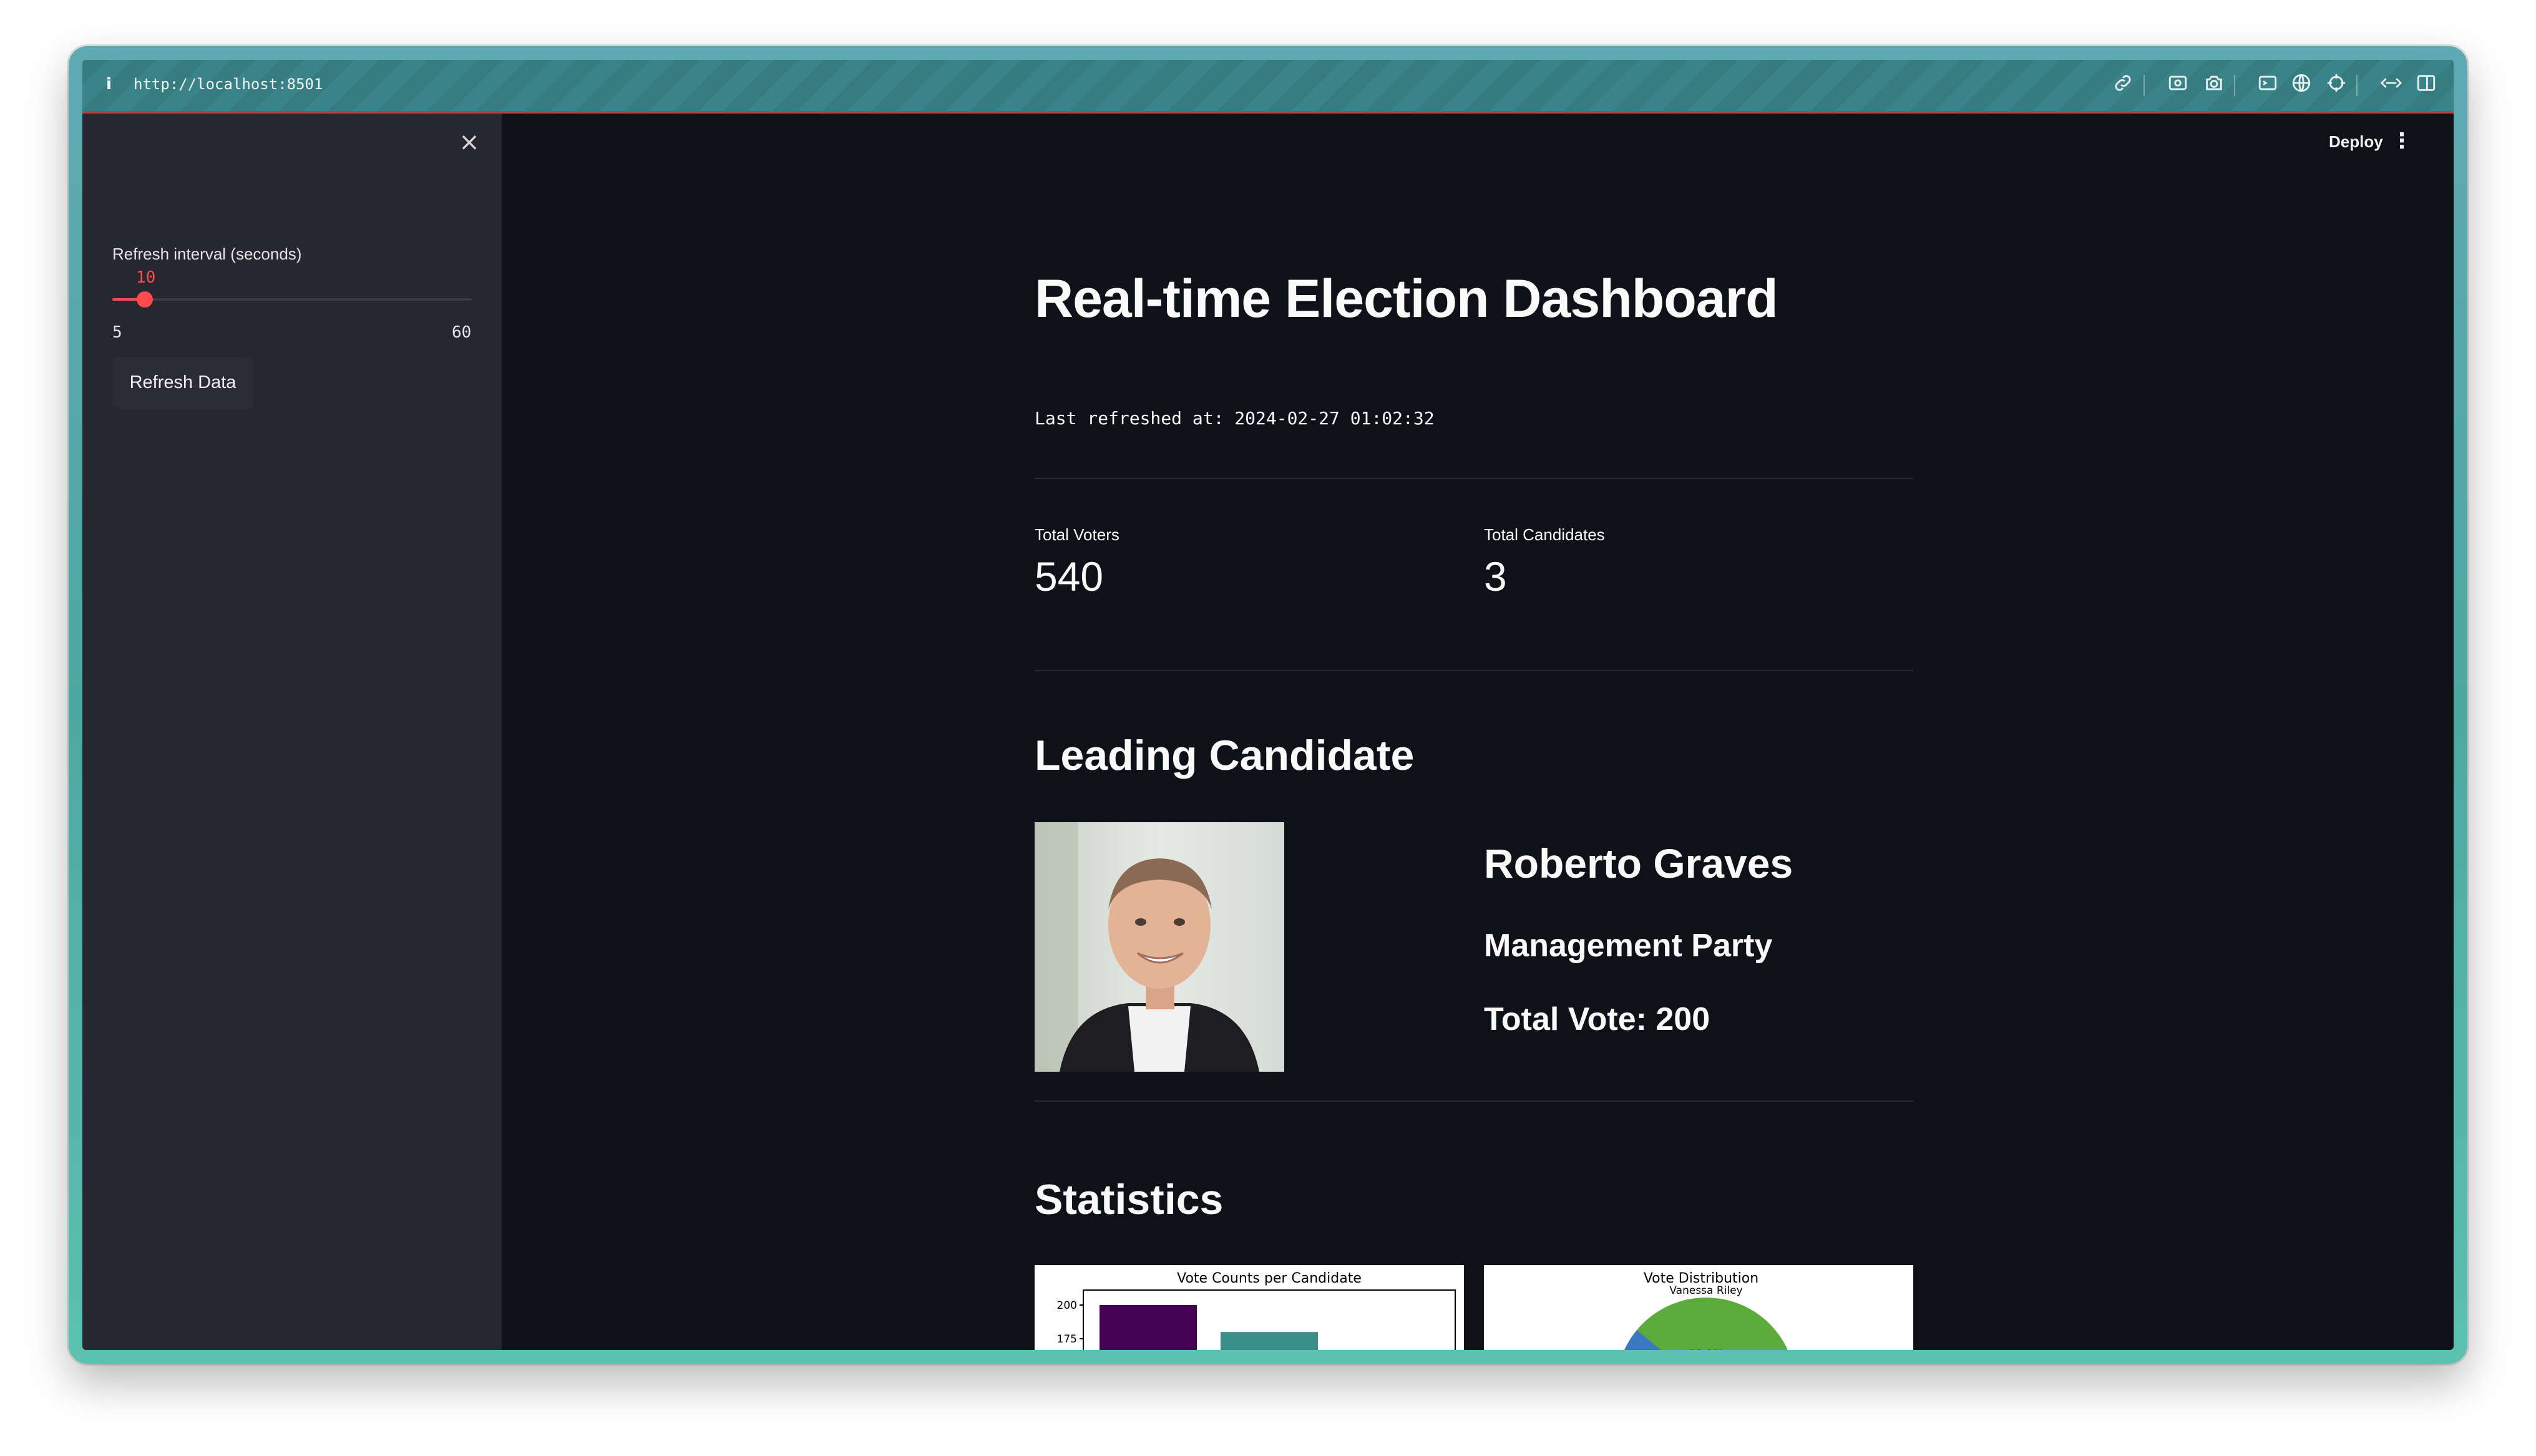 This screenshot has width=2536, height=1456. What do you see at coordinates (1067, 1305) in the screenshot?
I see `y-tick-label: 200` at bounding box center [1067, 1305].